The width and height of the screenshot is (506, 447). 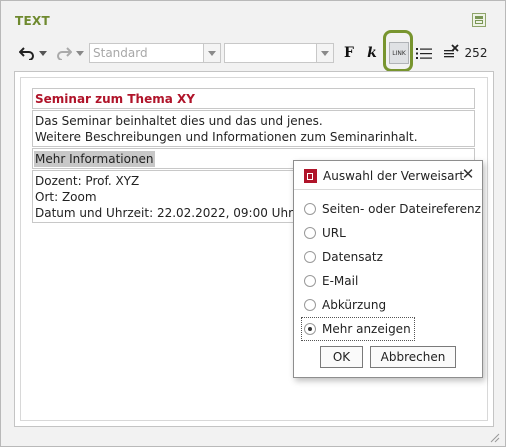 What do you see at coordinates (120, 53) in the screenshot?
I see `style-select-value: Standard` at bounding box center [120, 53].